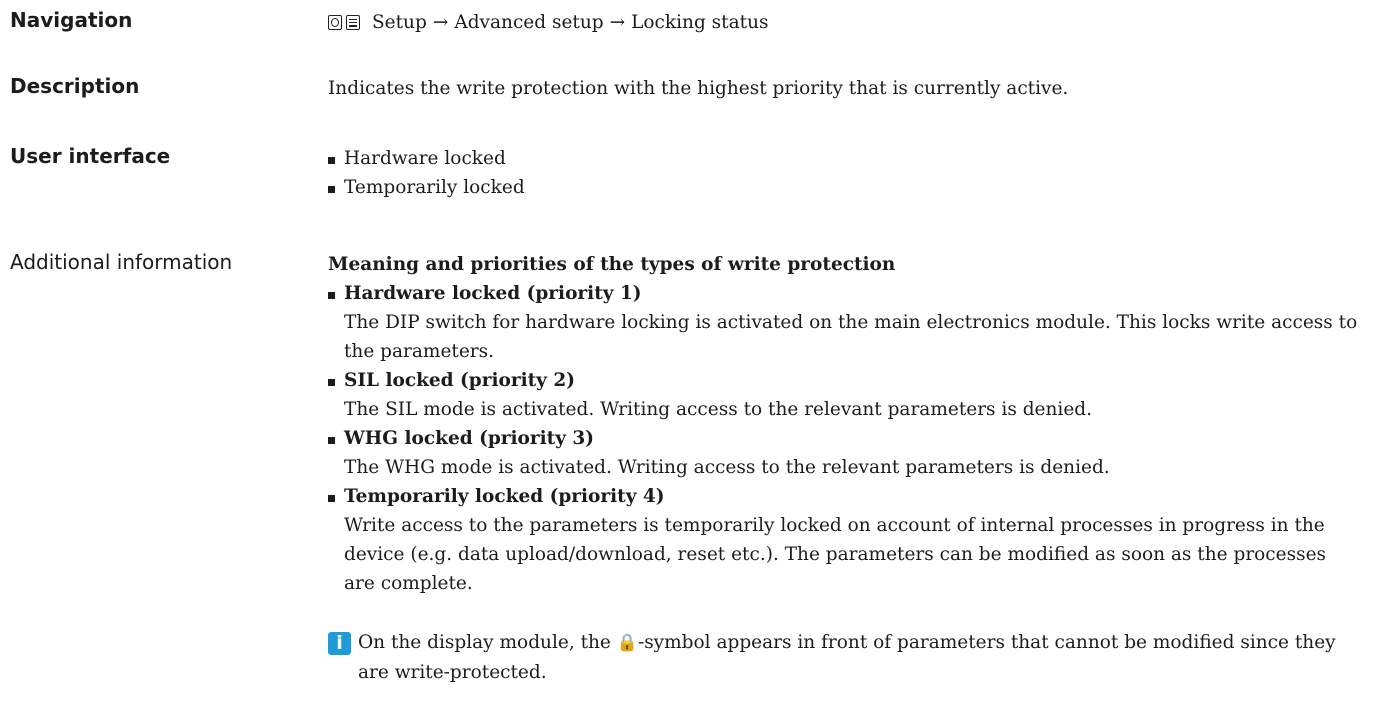  I want to click on breadcrumb-locking-status: Locking status, so click(700, 22).